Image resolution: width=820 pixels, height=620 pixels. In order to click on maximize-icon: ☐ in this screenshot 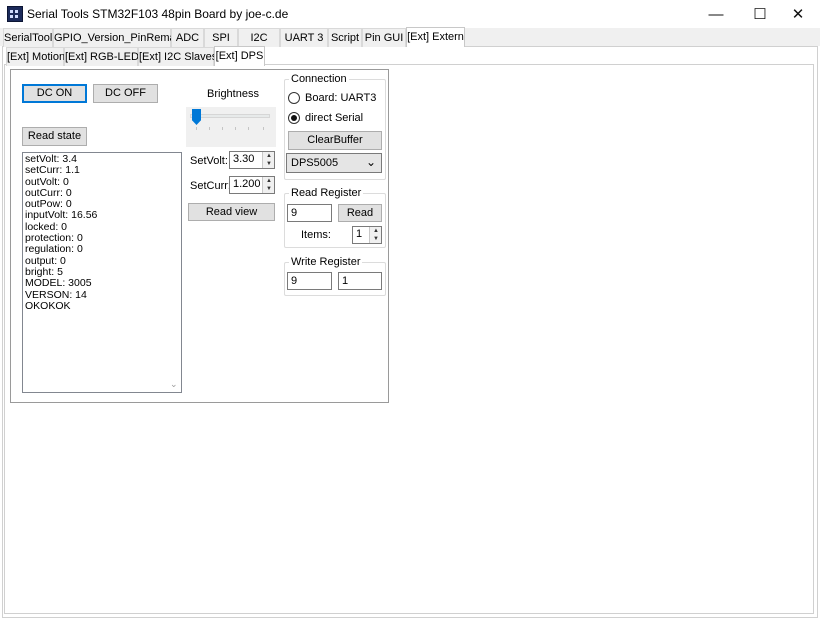, I will do `click(760, 14)`.